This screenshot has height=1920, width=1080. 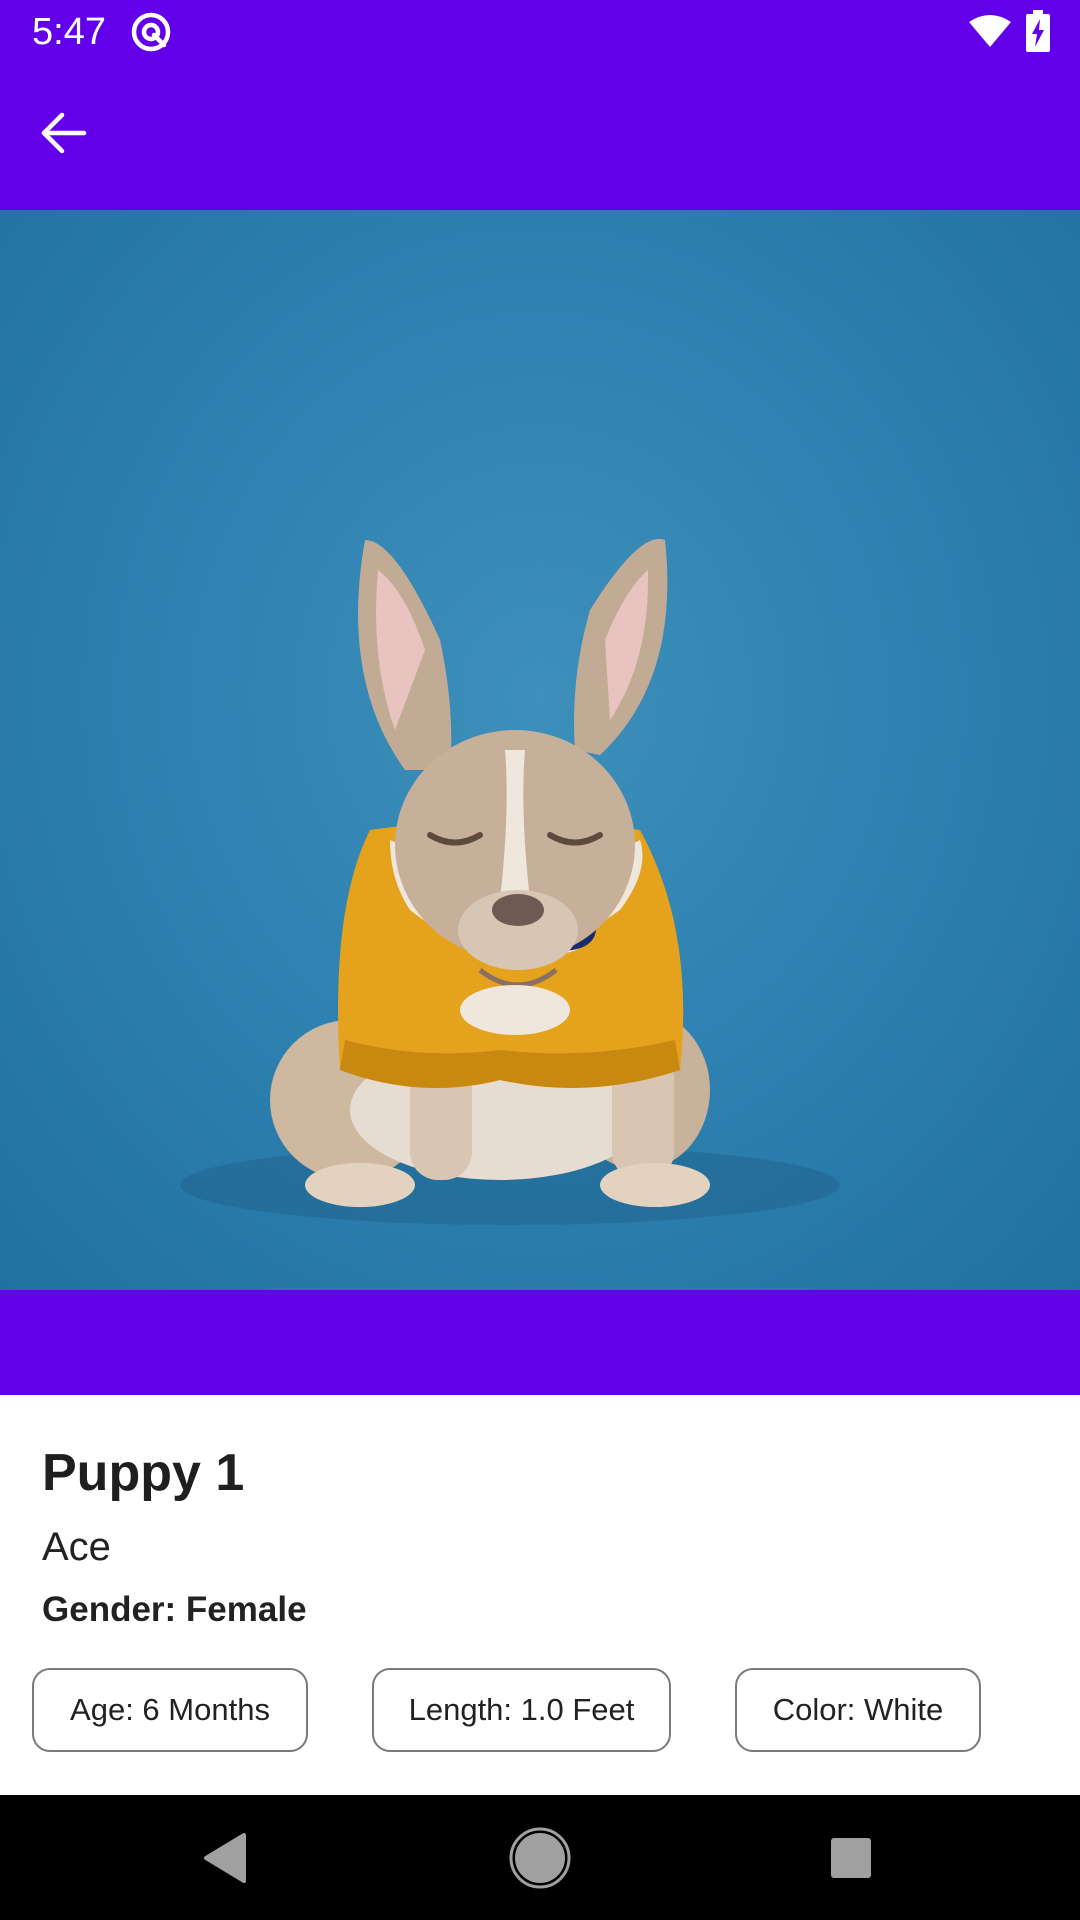 I want to click on nav-recents-button, so click(x=851, y=1858).